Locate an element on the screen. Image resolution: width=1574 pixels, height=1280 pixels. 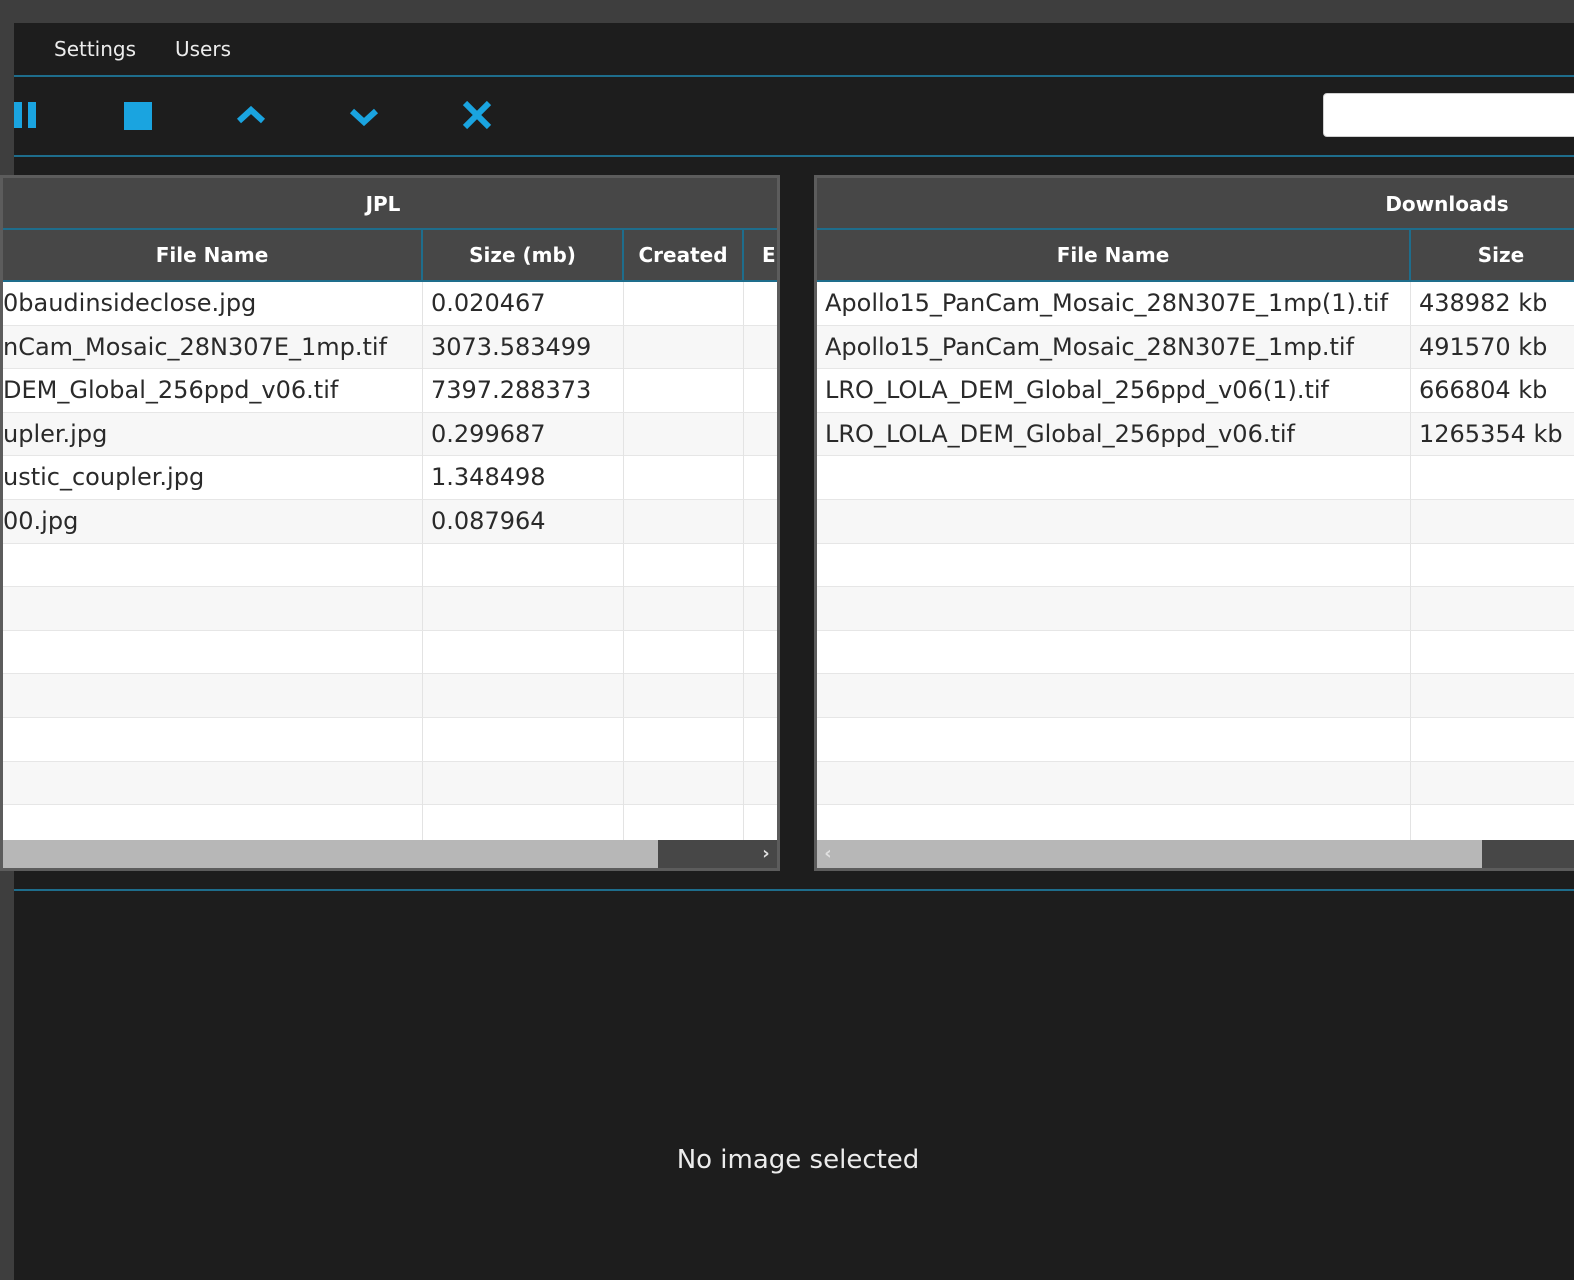
cell-file-name: Apollo15_PanCam_Mosaic_28N307E_1mp.tif is located at coordinates (1114, 347).